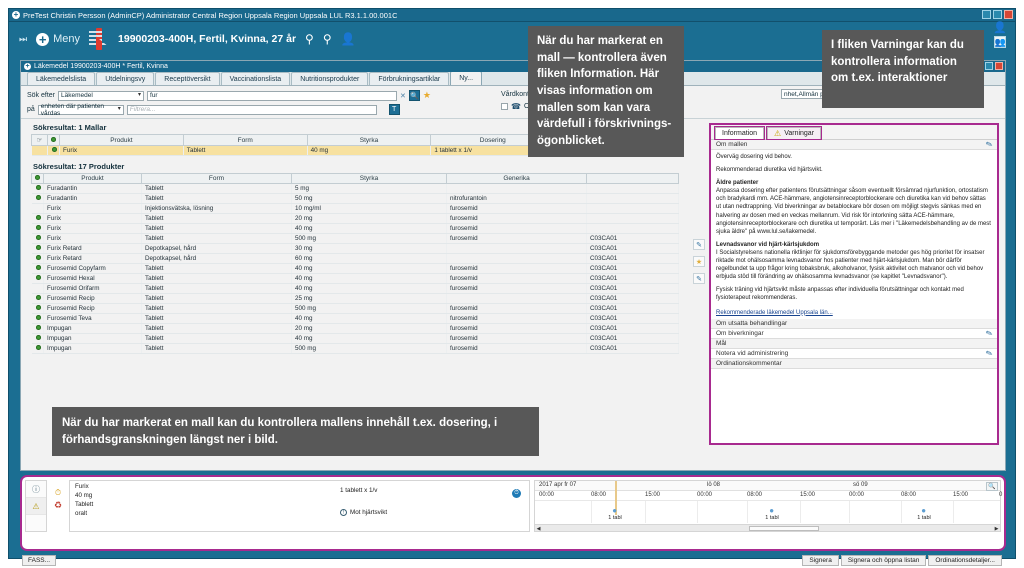 This screenshot has width=1024, height=568. Describe the element at coordinates (1000, 42) in the screenshot. I see `people-icon: 👥` at that location.